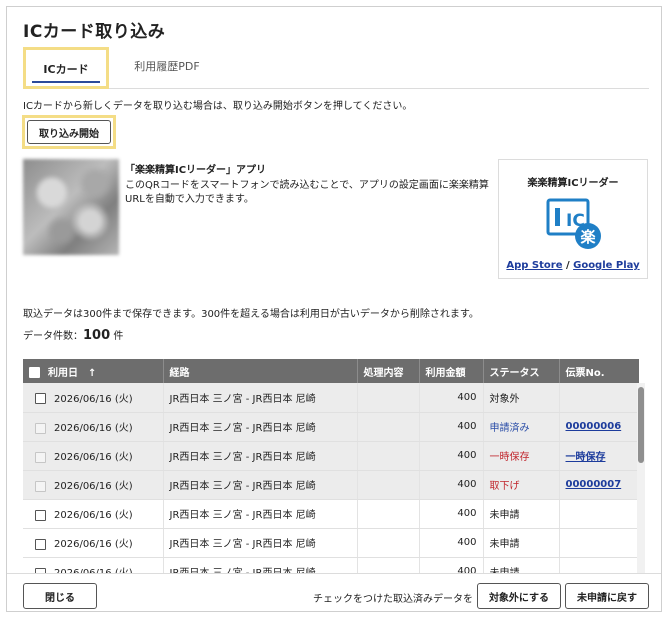 The image size is (669, 618). I want to click on tab-ic-card: ICカード, so click(66, 68).